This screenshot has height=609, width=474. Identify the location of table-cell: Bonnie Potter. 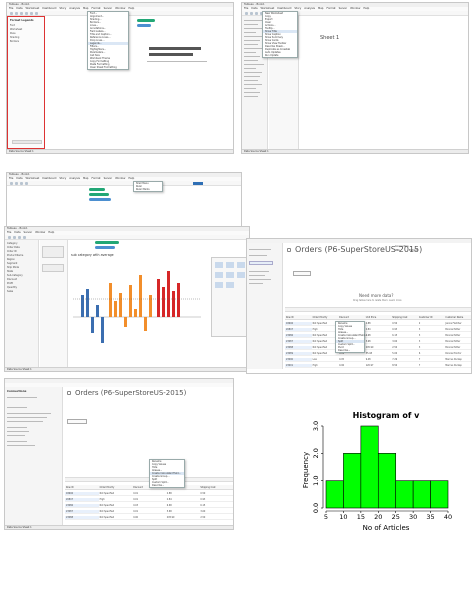
(453, 329).